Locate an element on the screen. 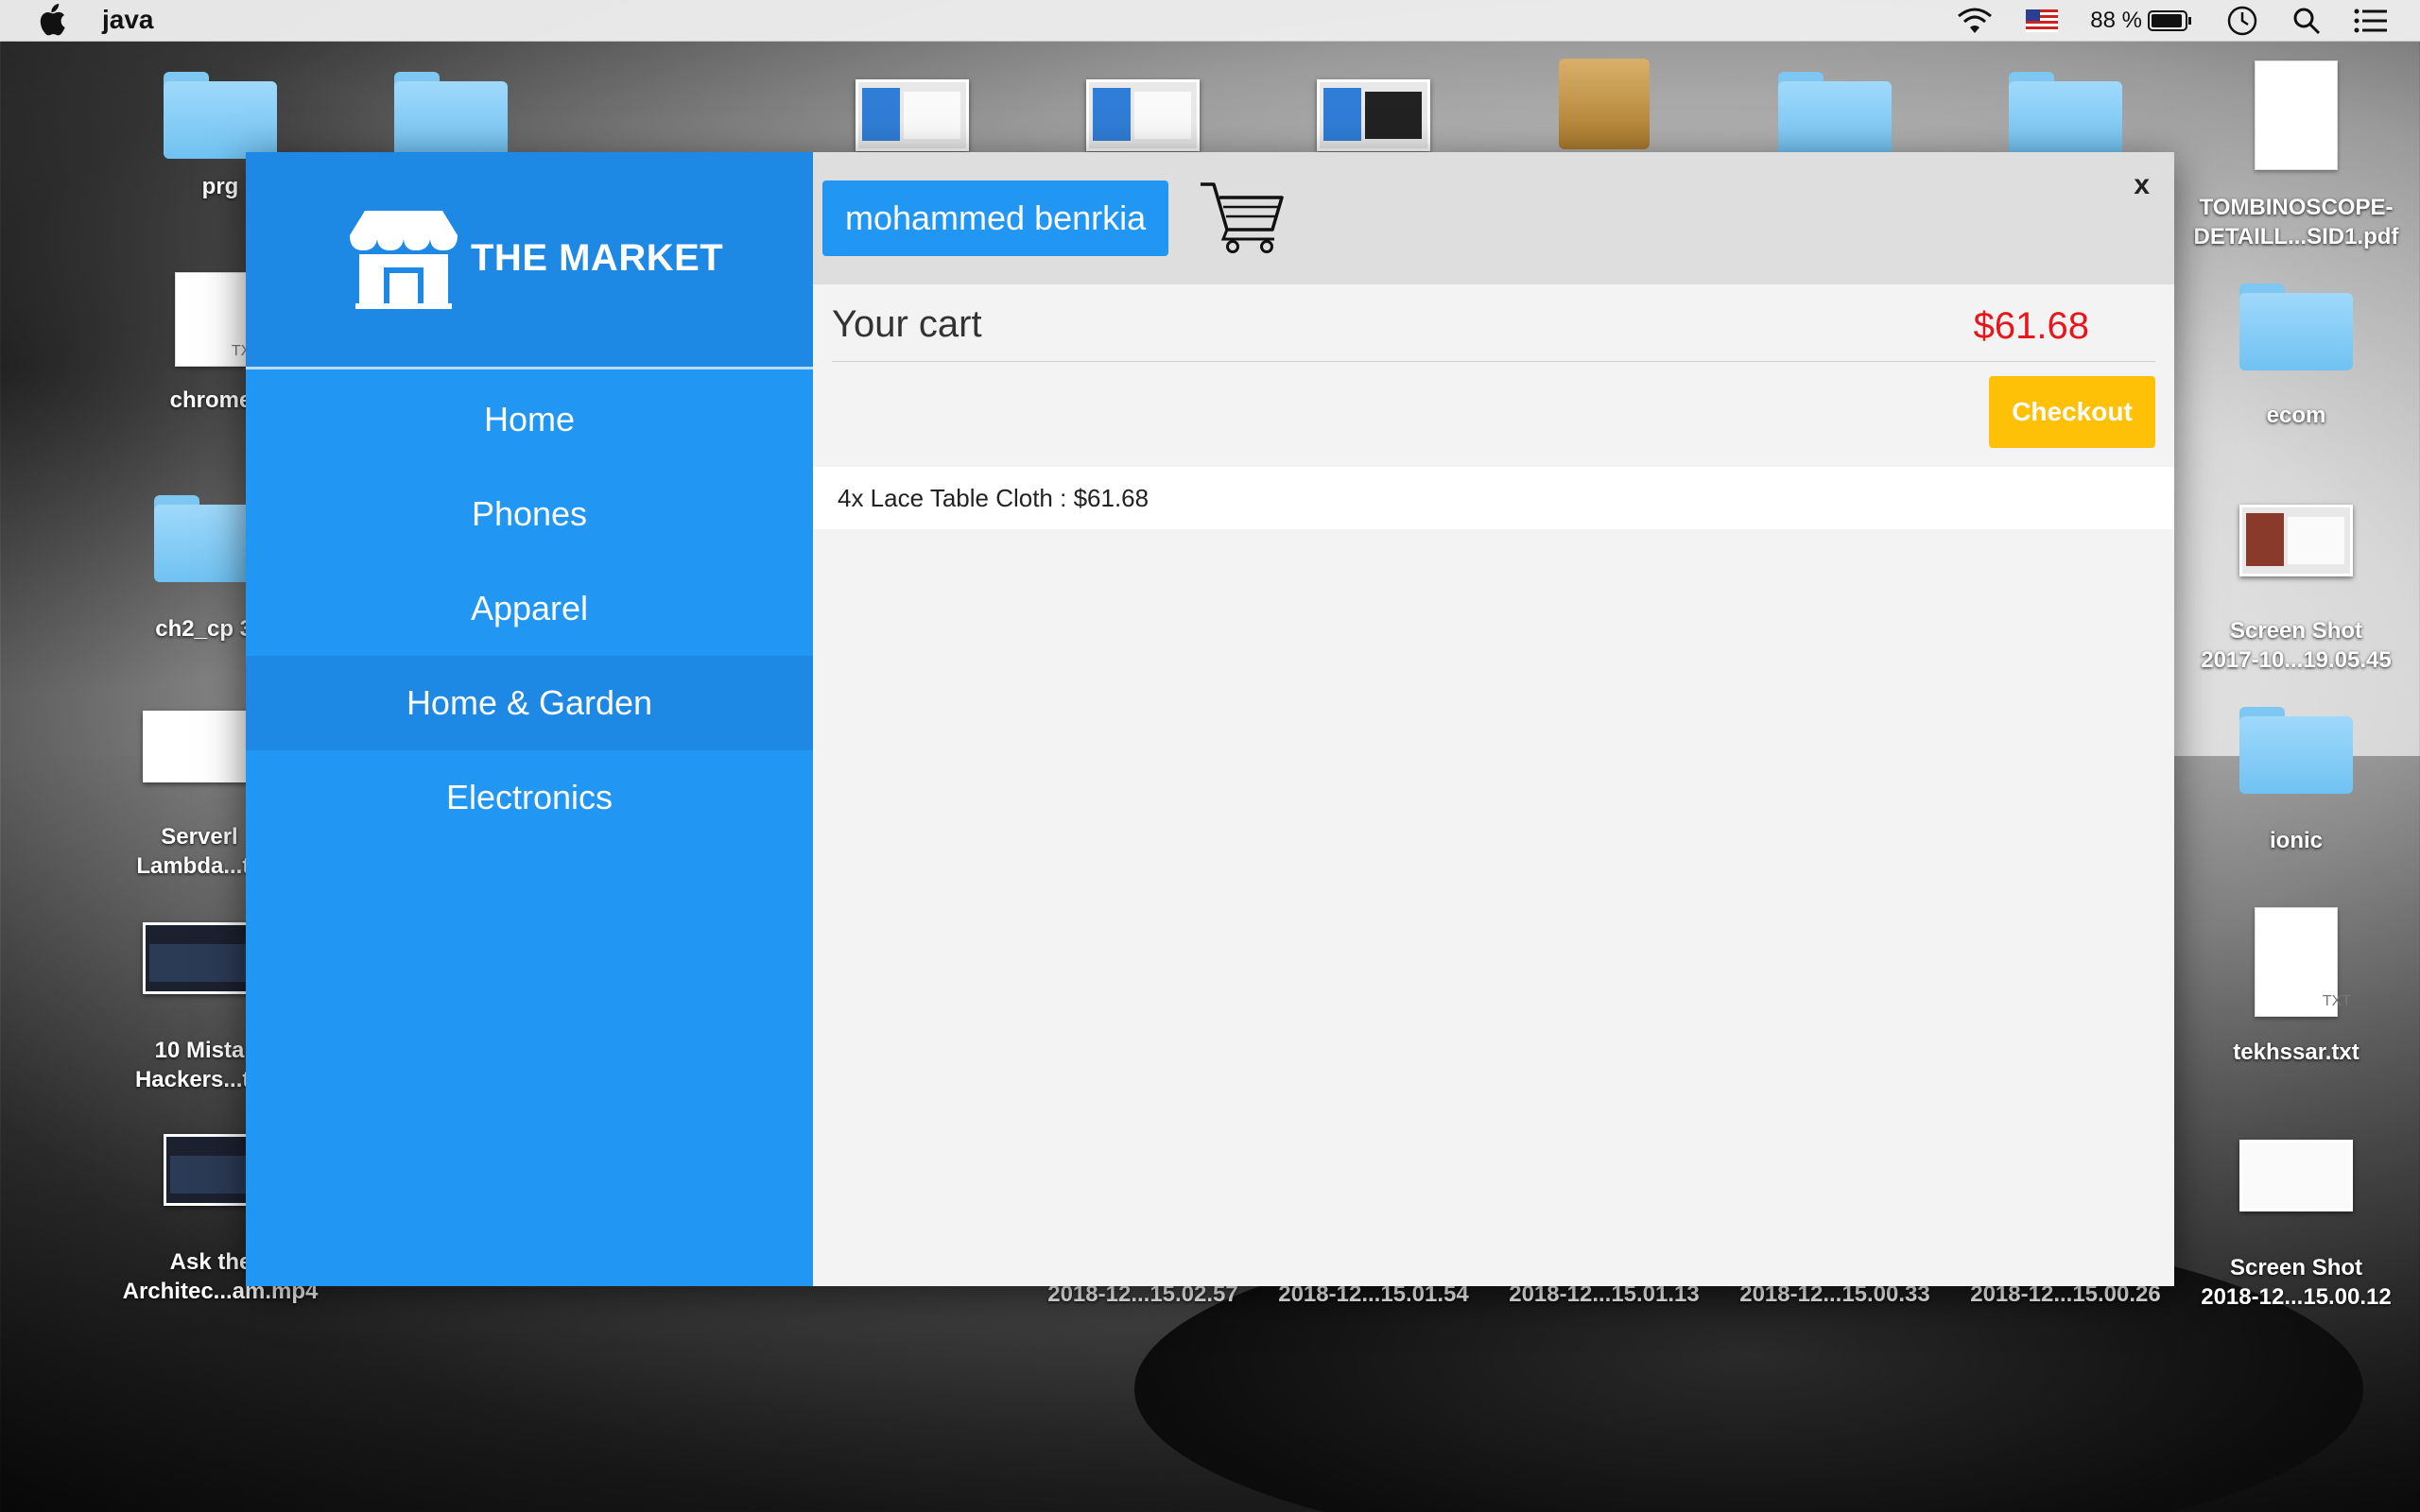 Image resolution: width=2420 pixels, height=1512 pixels. archive-icon is located at coordinates (1604, 104).